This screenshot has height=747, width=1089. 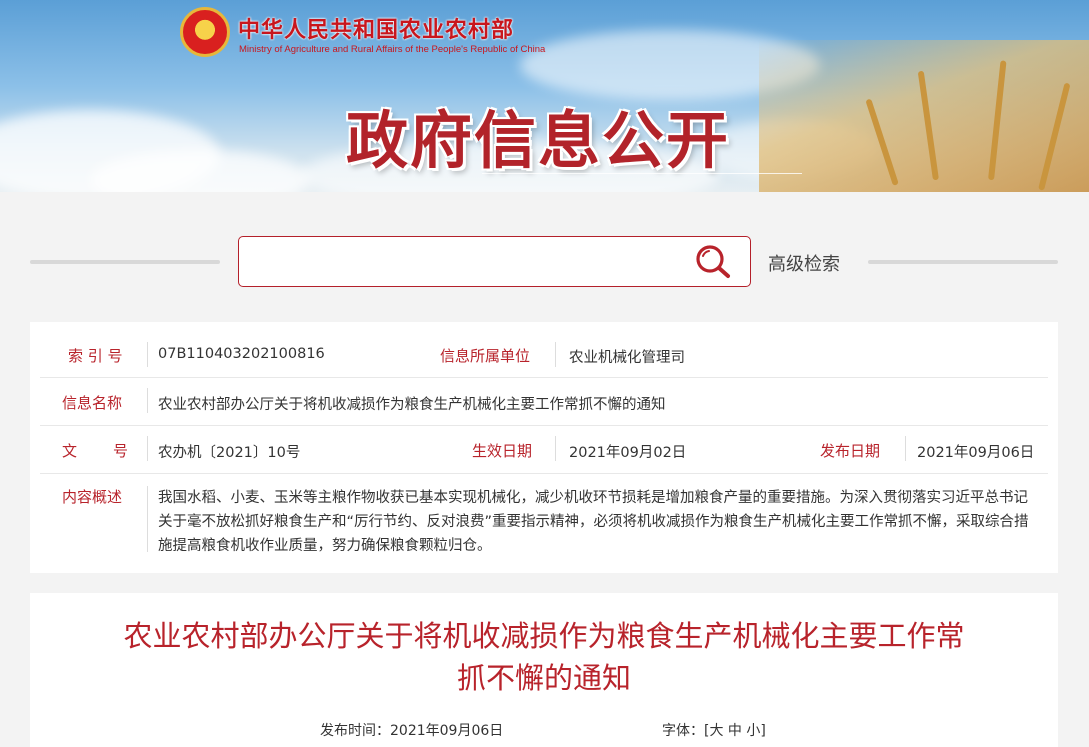 I want to click on article-title: 农业农村部办公厅关于将机收减损作为粮食生产机械化主要工作常 抓不懈的通知, so click(x=544, y=657).